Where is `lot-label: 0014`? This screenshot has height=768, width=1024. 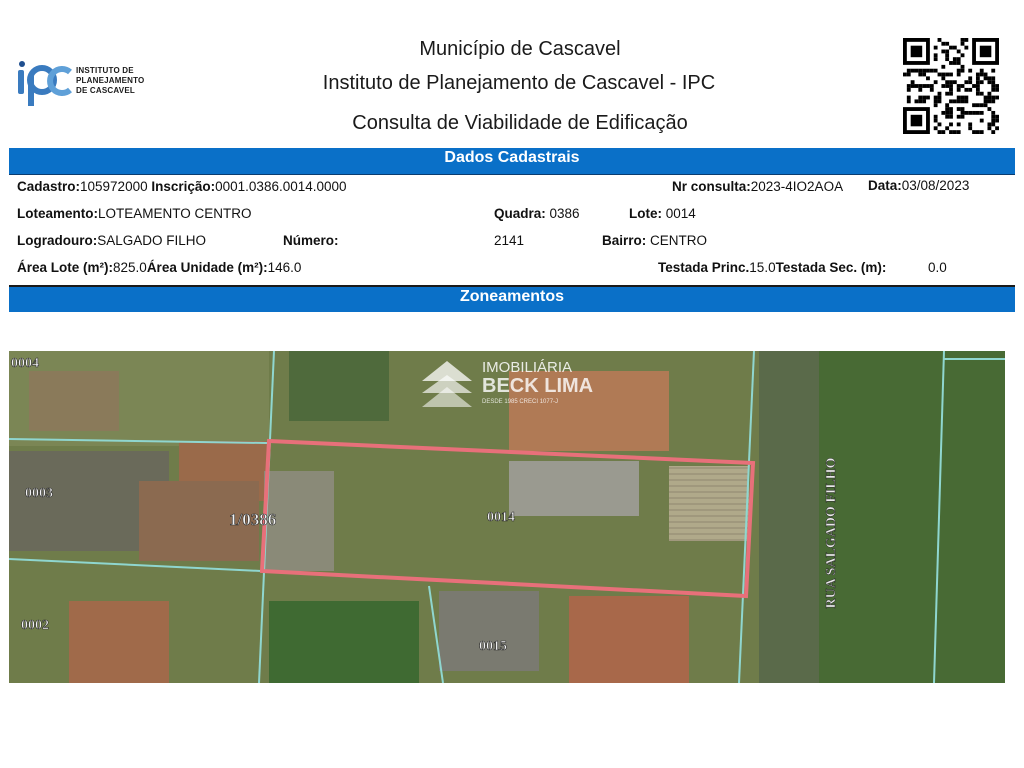 lot-label: 0014 is located at coordinates (501, 517).